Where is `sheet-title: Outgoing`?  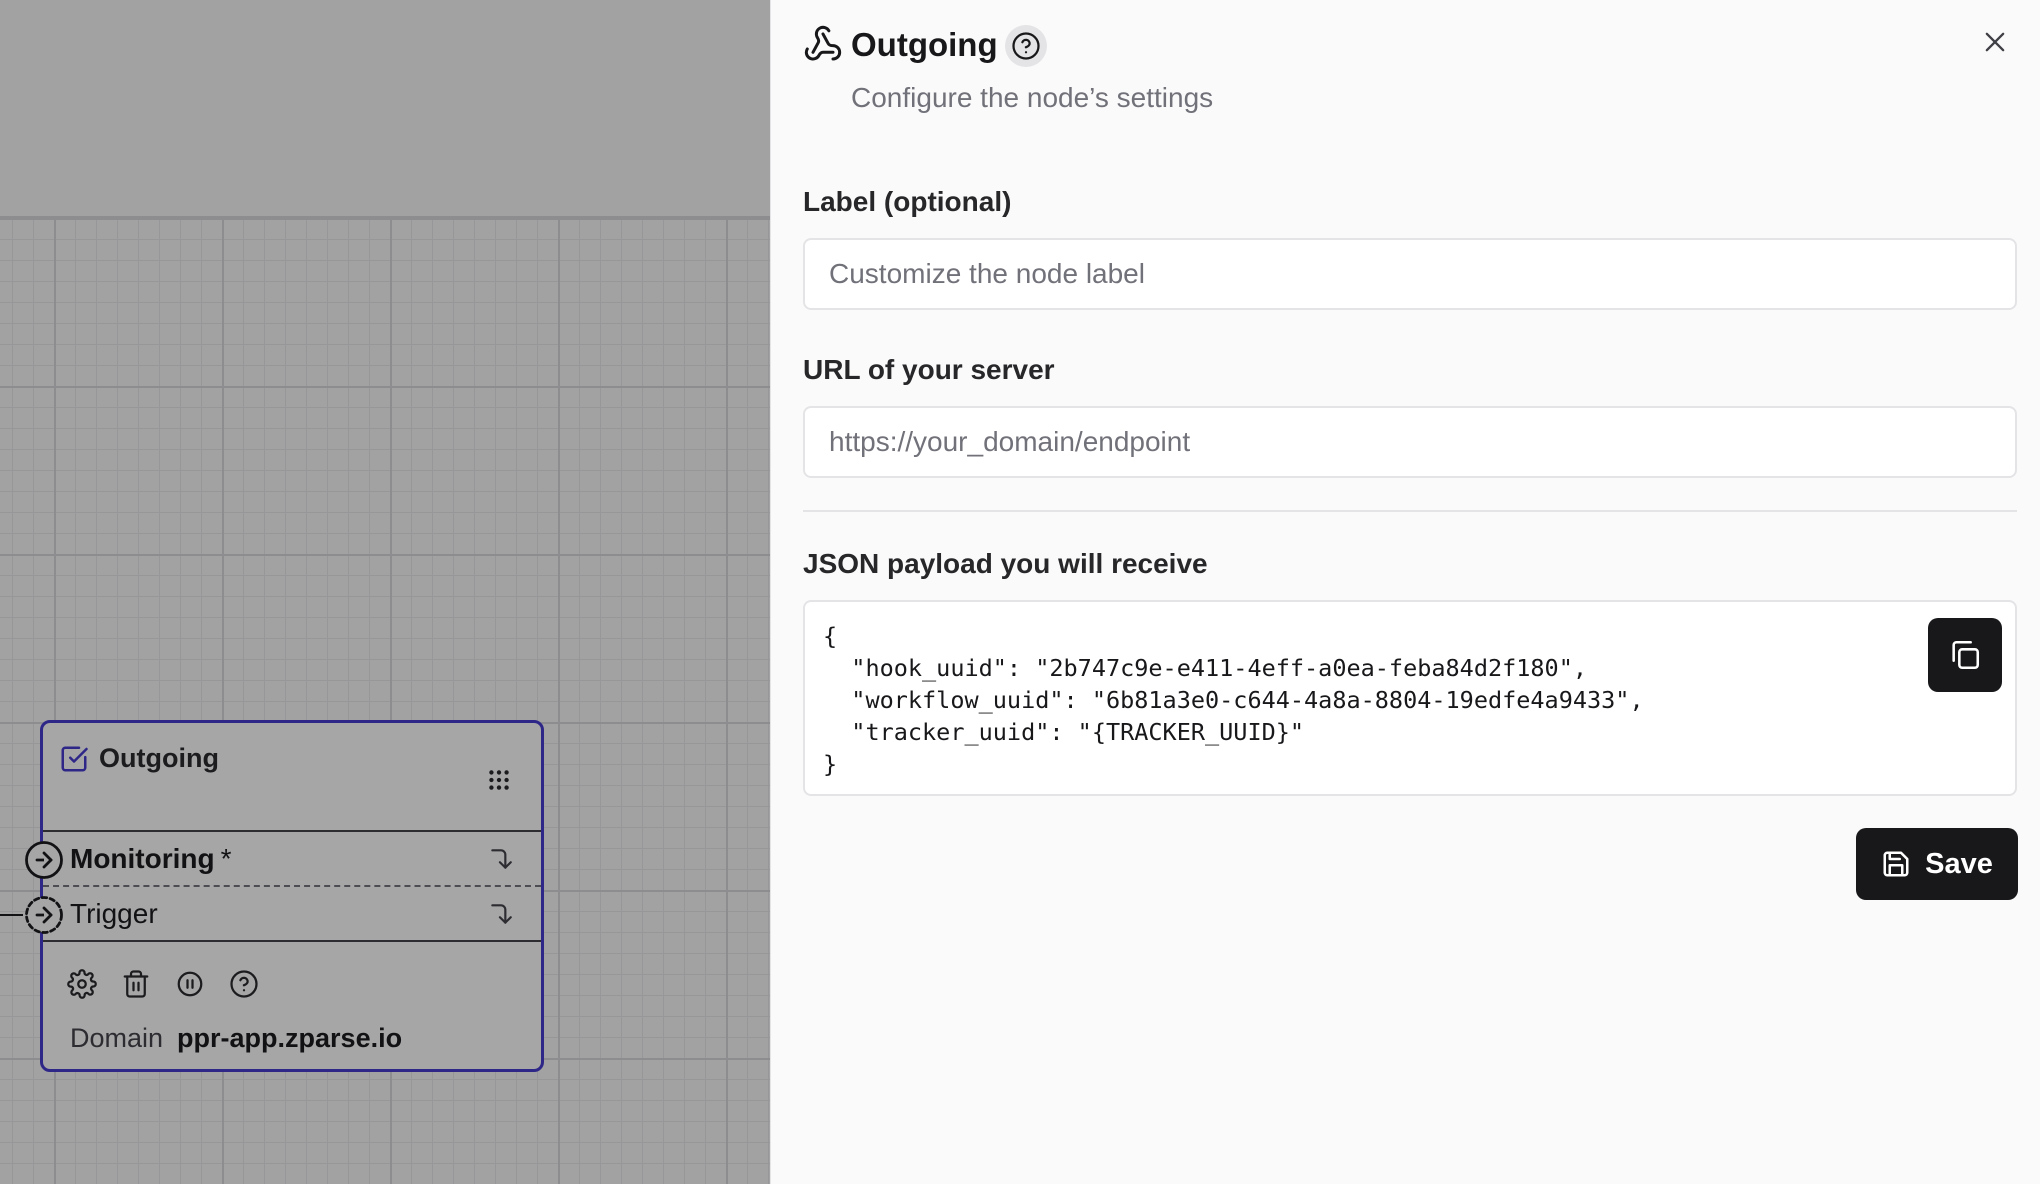
sheet-title: Outgoing is located at coordinates (924, 44).